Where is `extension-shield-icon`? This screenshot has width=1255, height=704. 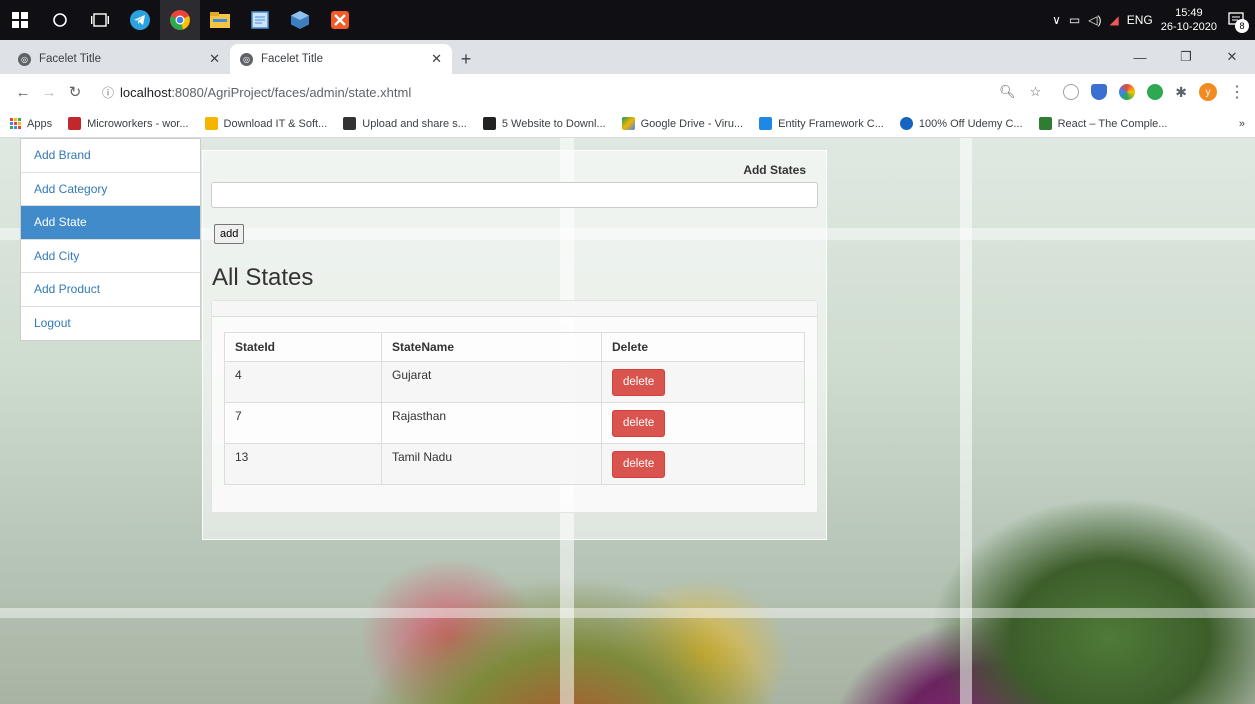
extension-shield-icon is located at coordinates (1099, 92).